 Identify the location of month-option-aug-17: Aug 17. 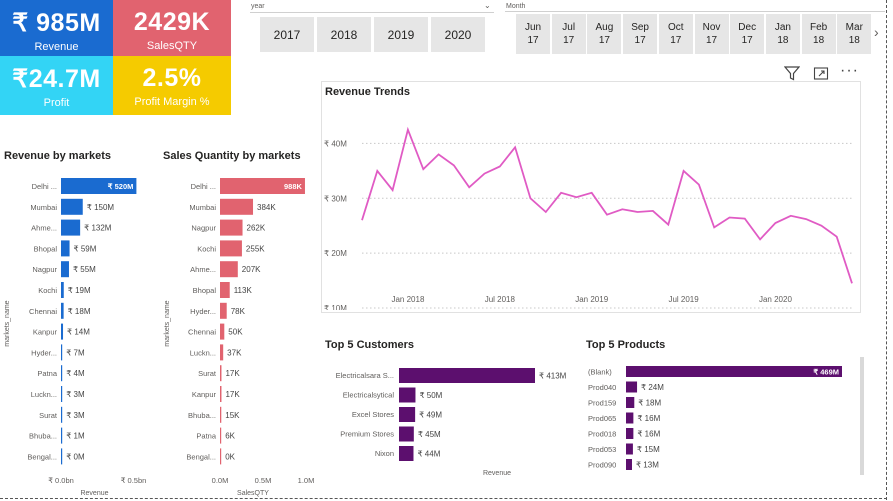
(604, 34).